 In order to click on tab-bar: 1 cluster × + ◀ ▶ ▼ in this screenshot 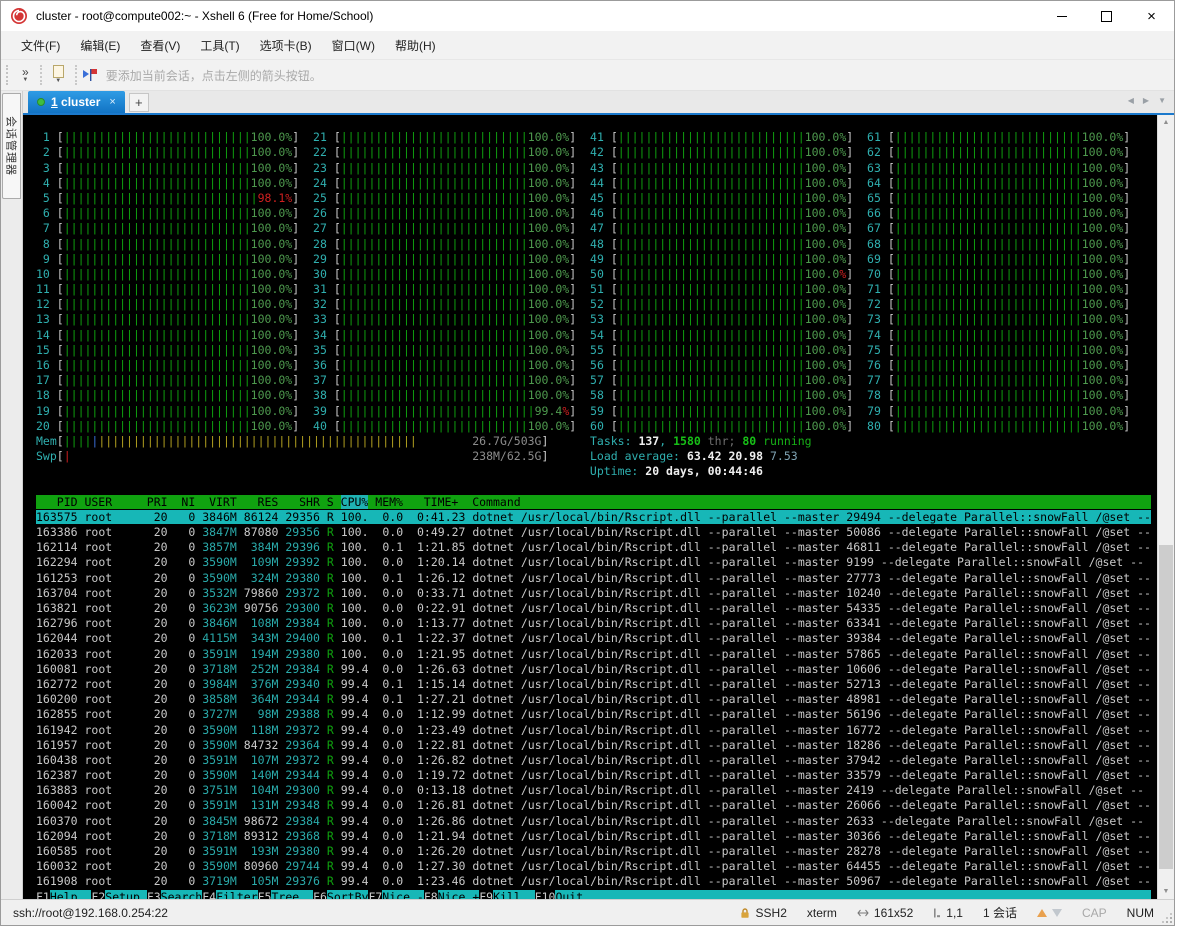, I will do `click(598, 103)`.